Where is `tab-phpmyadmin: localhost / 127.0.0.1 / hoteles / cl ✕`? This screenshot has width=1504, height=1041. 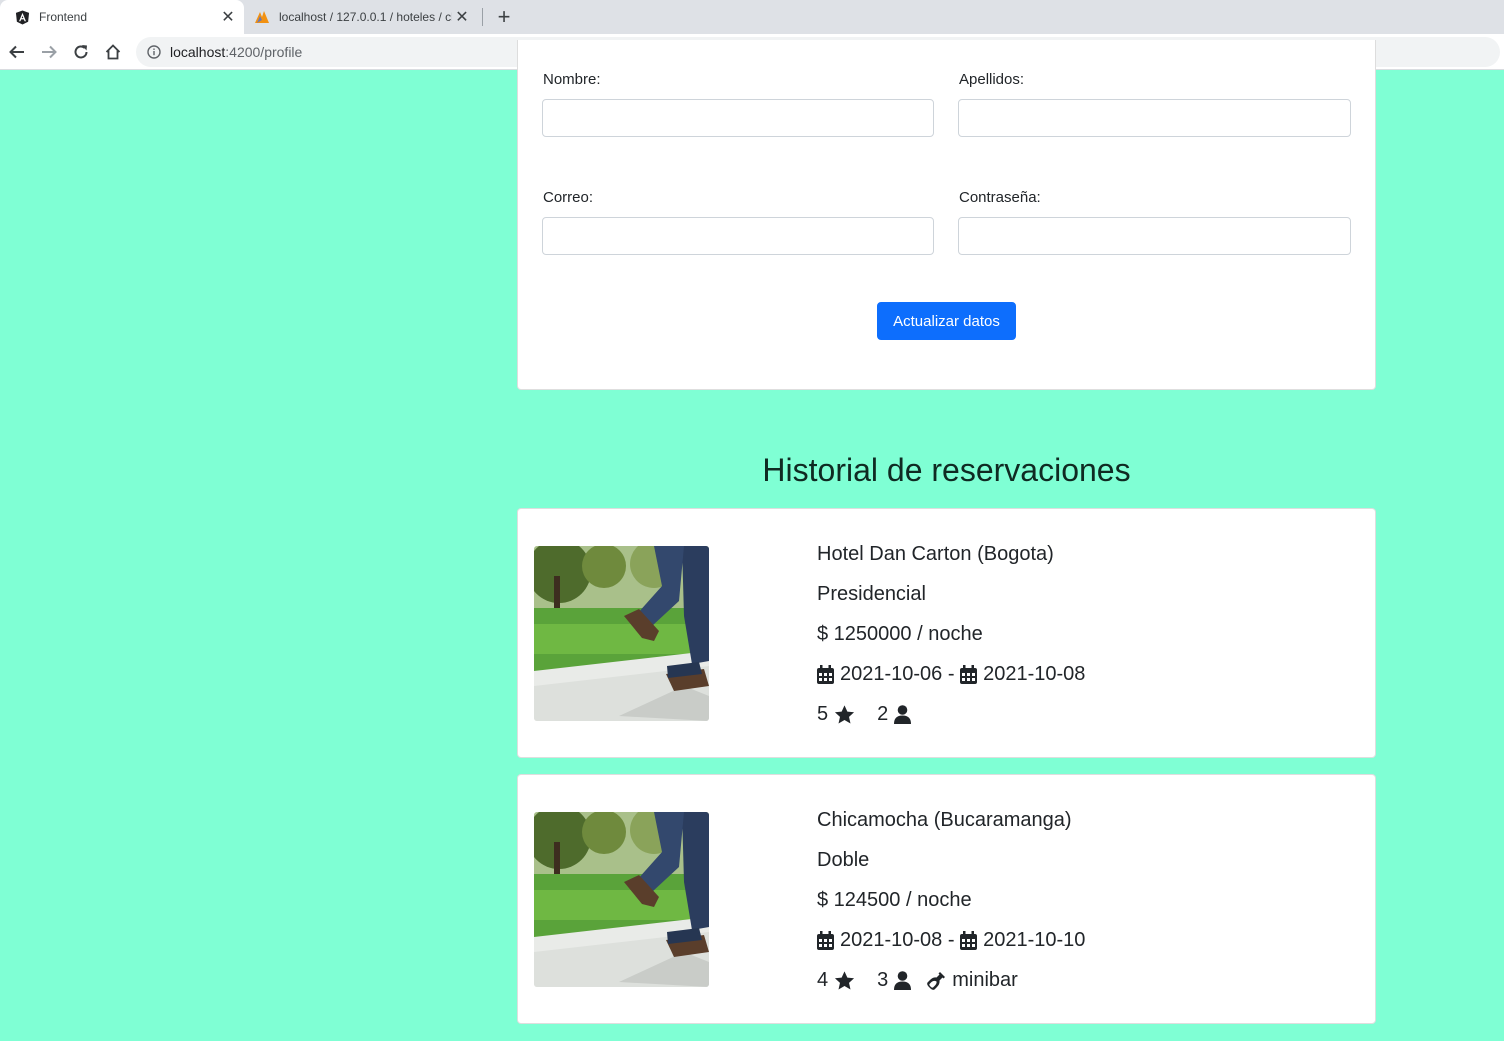
tab-phpmyadmin: localhost / 127.0.0.1 / hoteles / cl ✕ is located at coordinates (362, 17).